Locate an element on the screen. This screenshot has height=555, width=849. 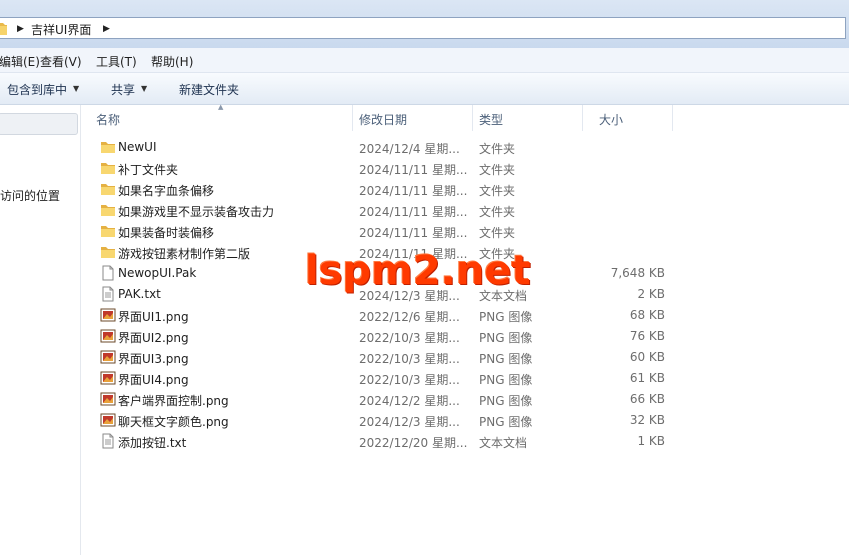
navigation-pane: 访问的位置 is located at coordinates (40, 330).